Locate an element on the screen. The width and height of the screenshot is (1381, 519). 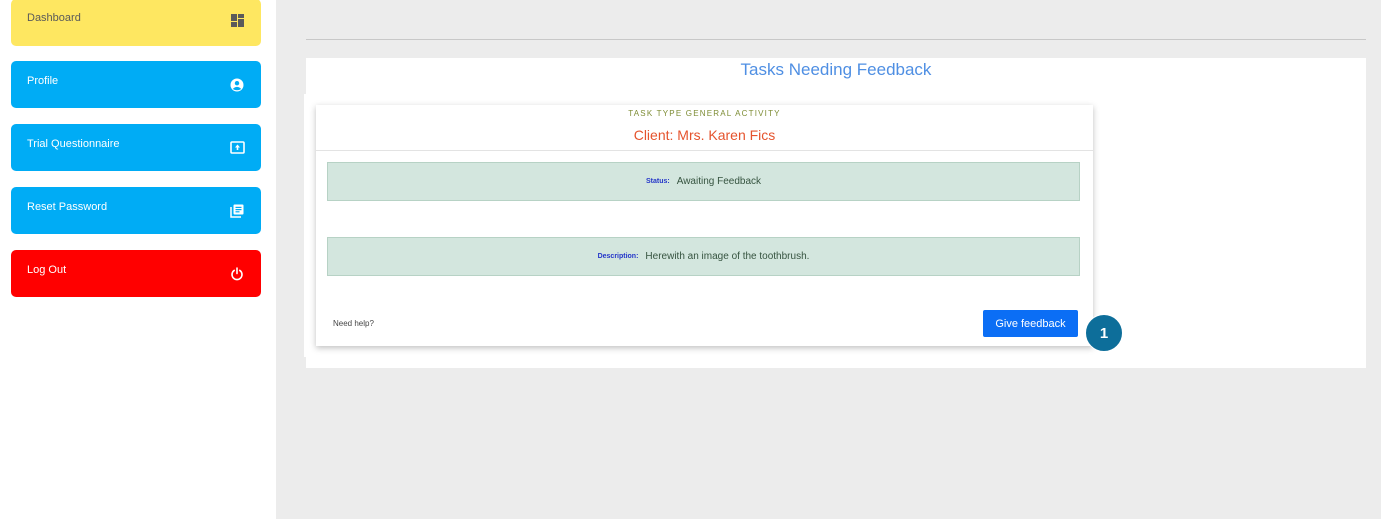
upload-box-icon is located at coordinates (237, 148).